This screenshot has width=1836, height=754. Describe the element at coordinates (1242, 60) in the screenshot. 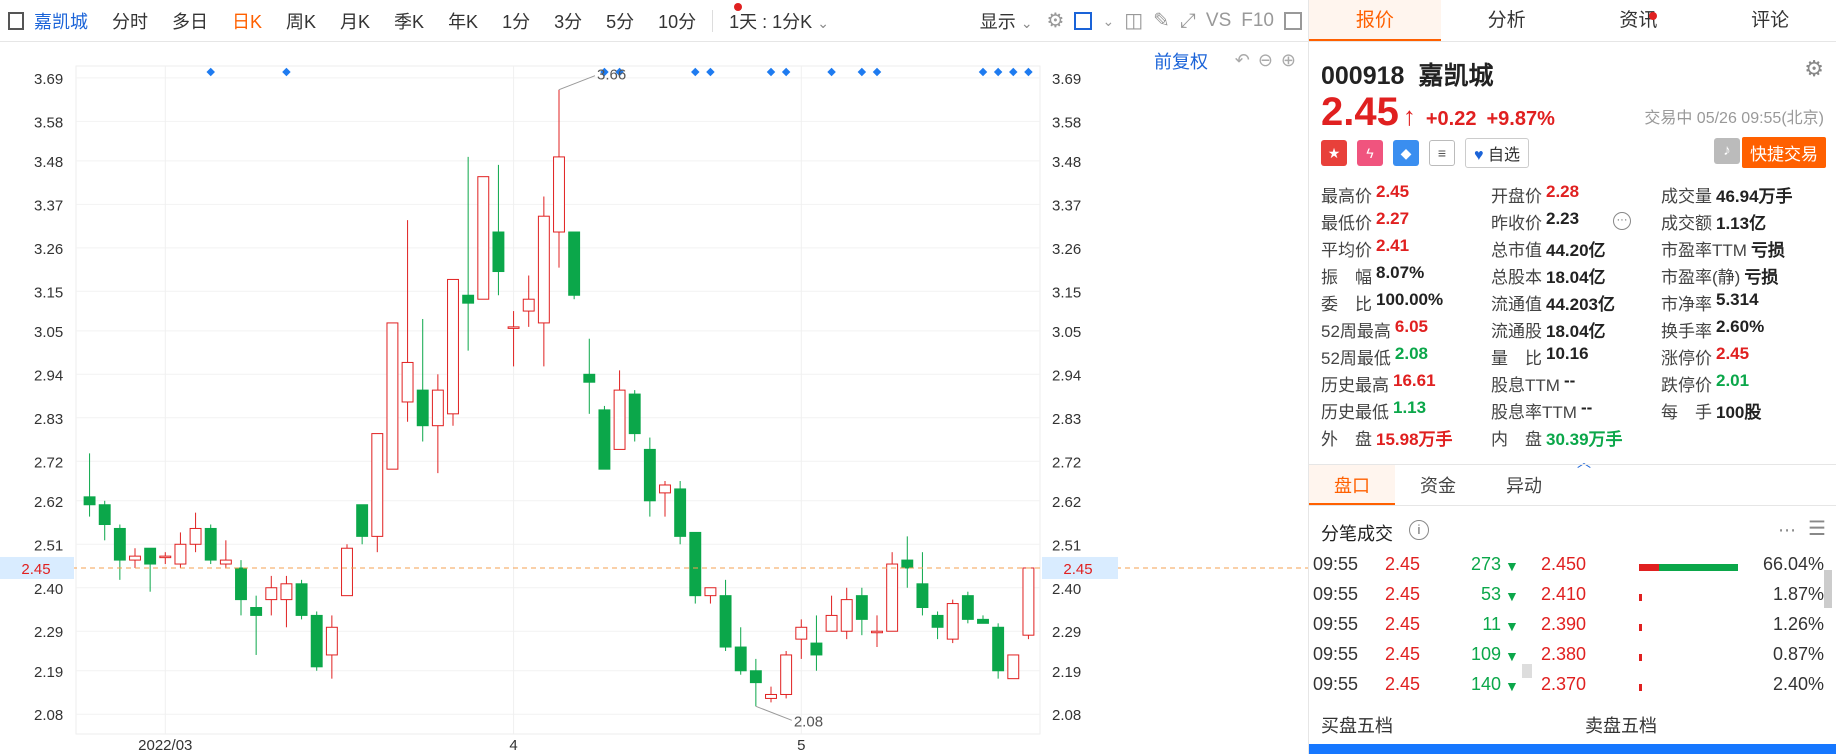

I see `undo-icon: ↶` at that location.